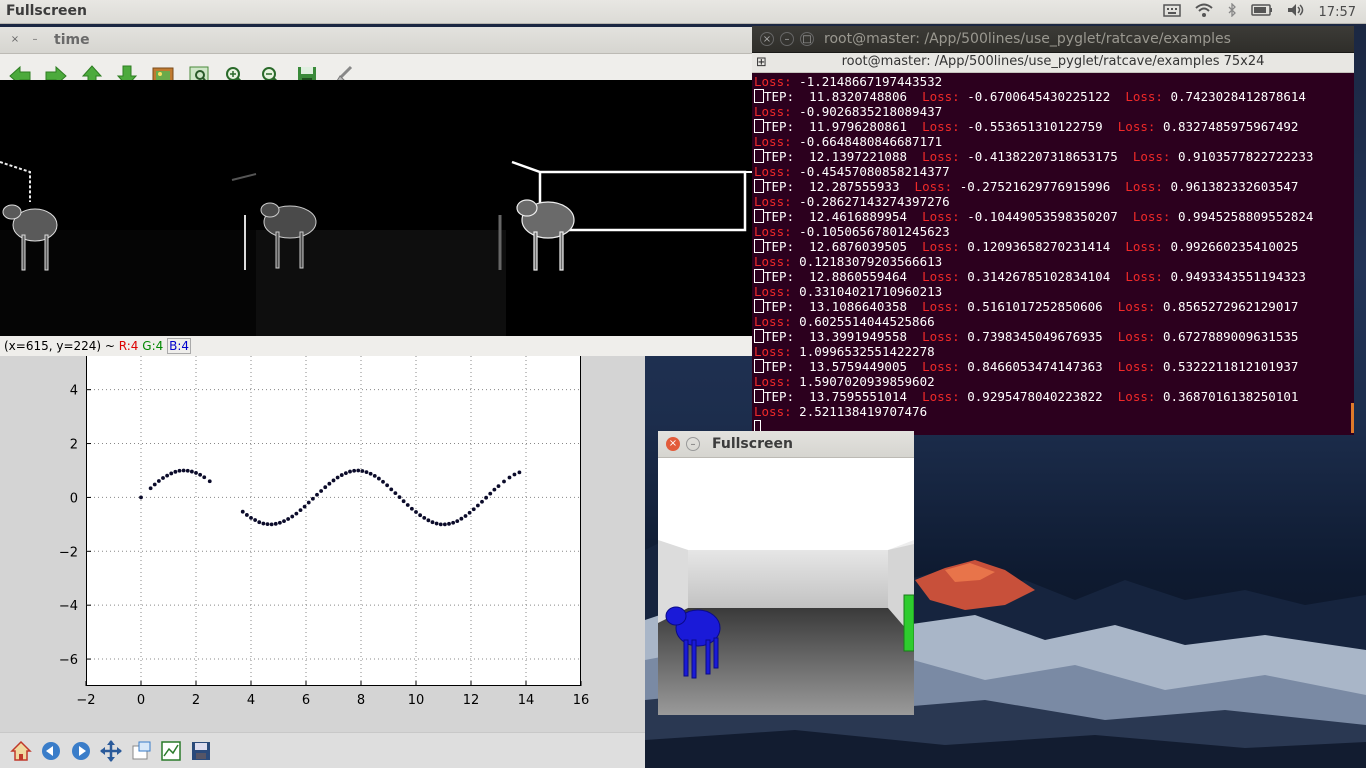  Describe the element at coordinates (361, 700) in the screenshot. I see `x-tick-label: 8` at that location.